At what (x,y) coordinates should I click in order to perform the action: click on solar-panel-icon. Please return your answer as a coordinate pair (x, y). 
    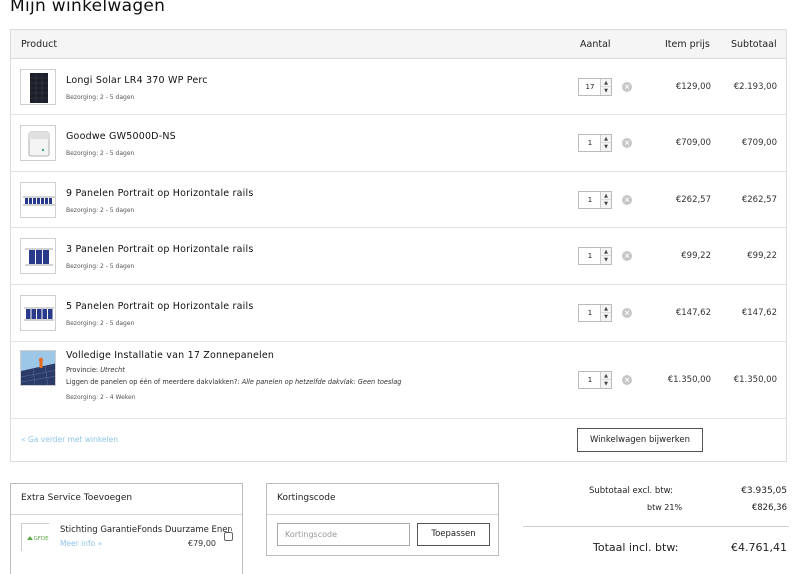
    Looking at the image, I should click on (38, 87).